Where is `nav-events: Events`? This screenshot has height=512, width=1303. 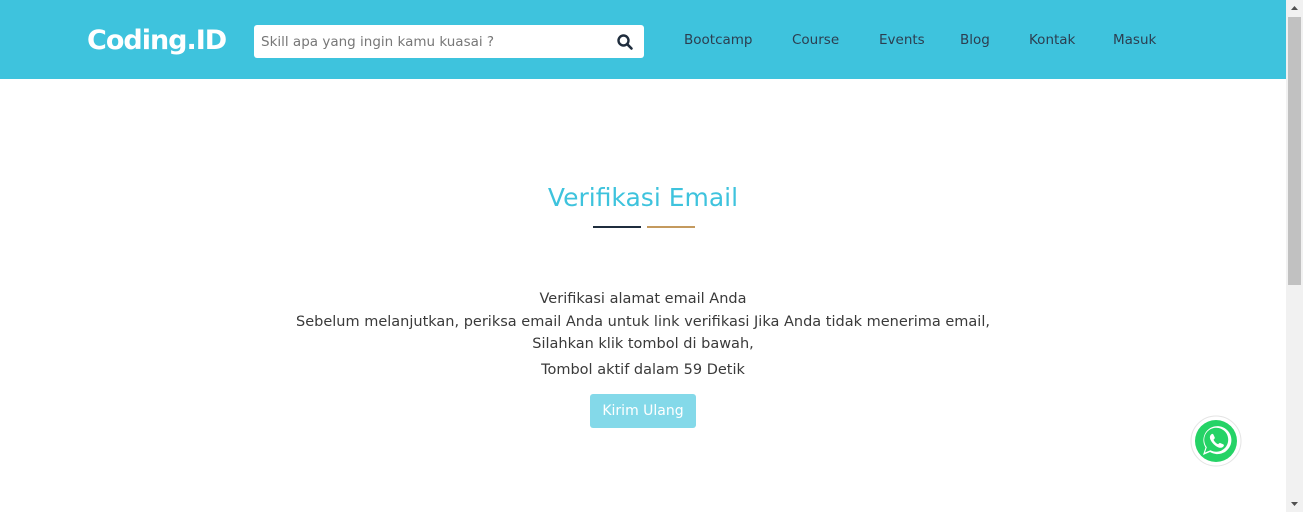 nav-events: Events is located at coordinates (902, 40).